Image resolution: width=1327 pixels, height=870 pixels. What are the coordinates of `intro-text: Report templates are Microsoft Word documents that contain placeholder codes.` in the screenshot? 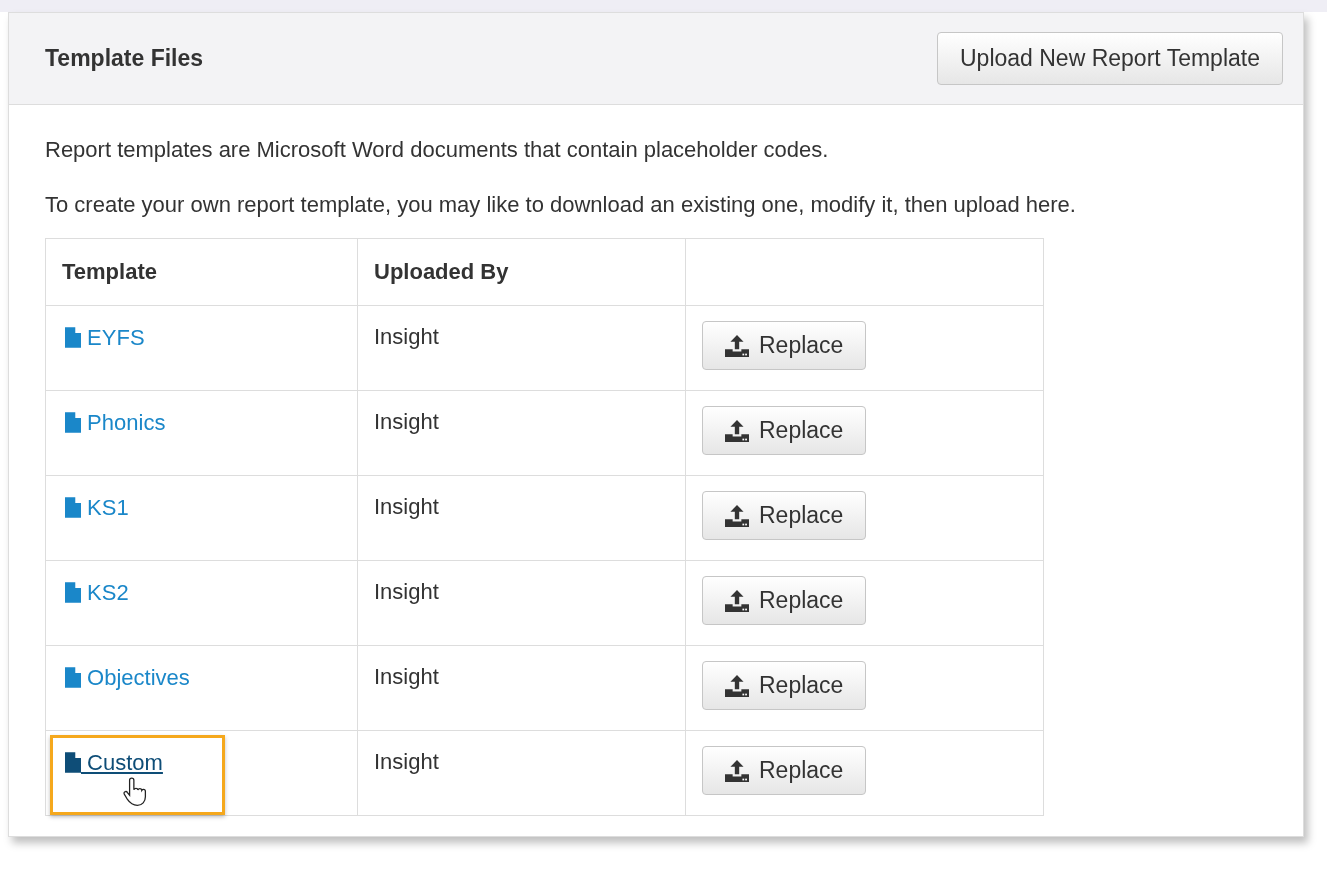 It's located at (437, 150).